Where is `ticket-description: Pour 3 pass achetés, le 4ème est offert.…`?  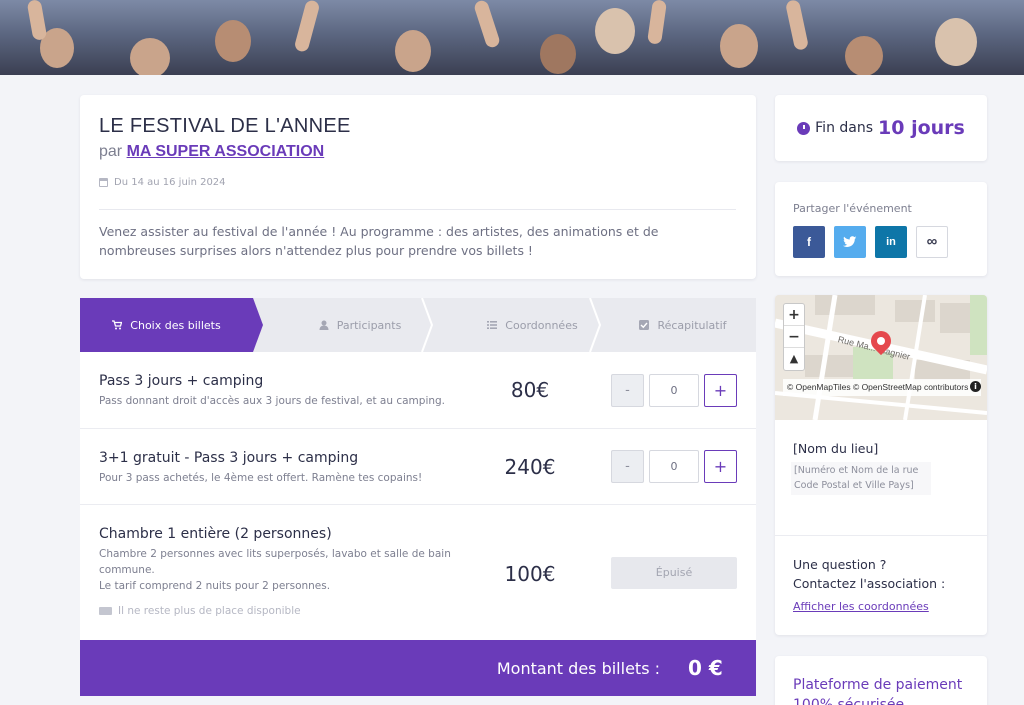
ticket-description: Pour 3 pass achetés, le 4ème est offert.… is located at coordinates (261, 478).